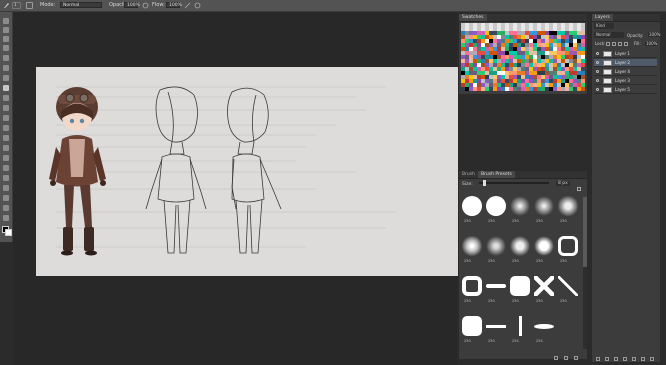  I want to click on fill-value: 100%, so click(652, 43).